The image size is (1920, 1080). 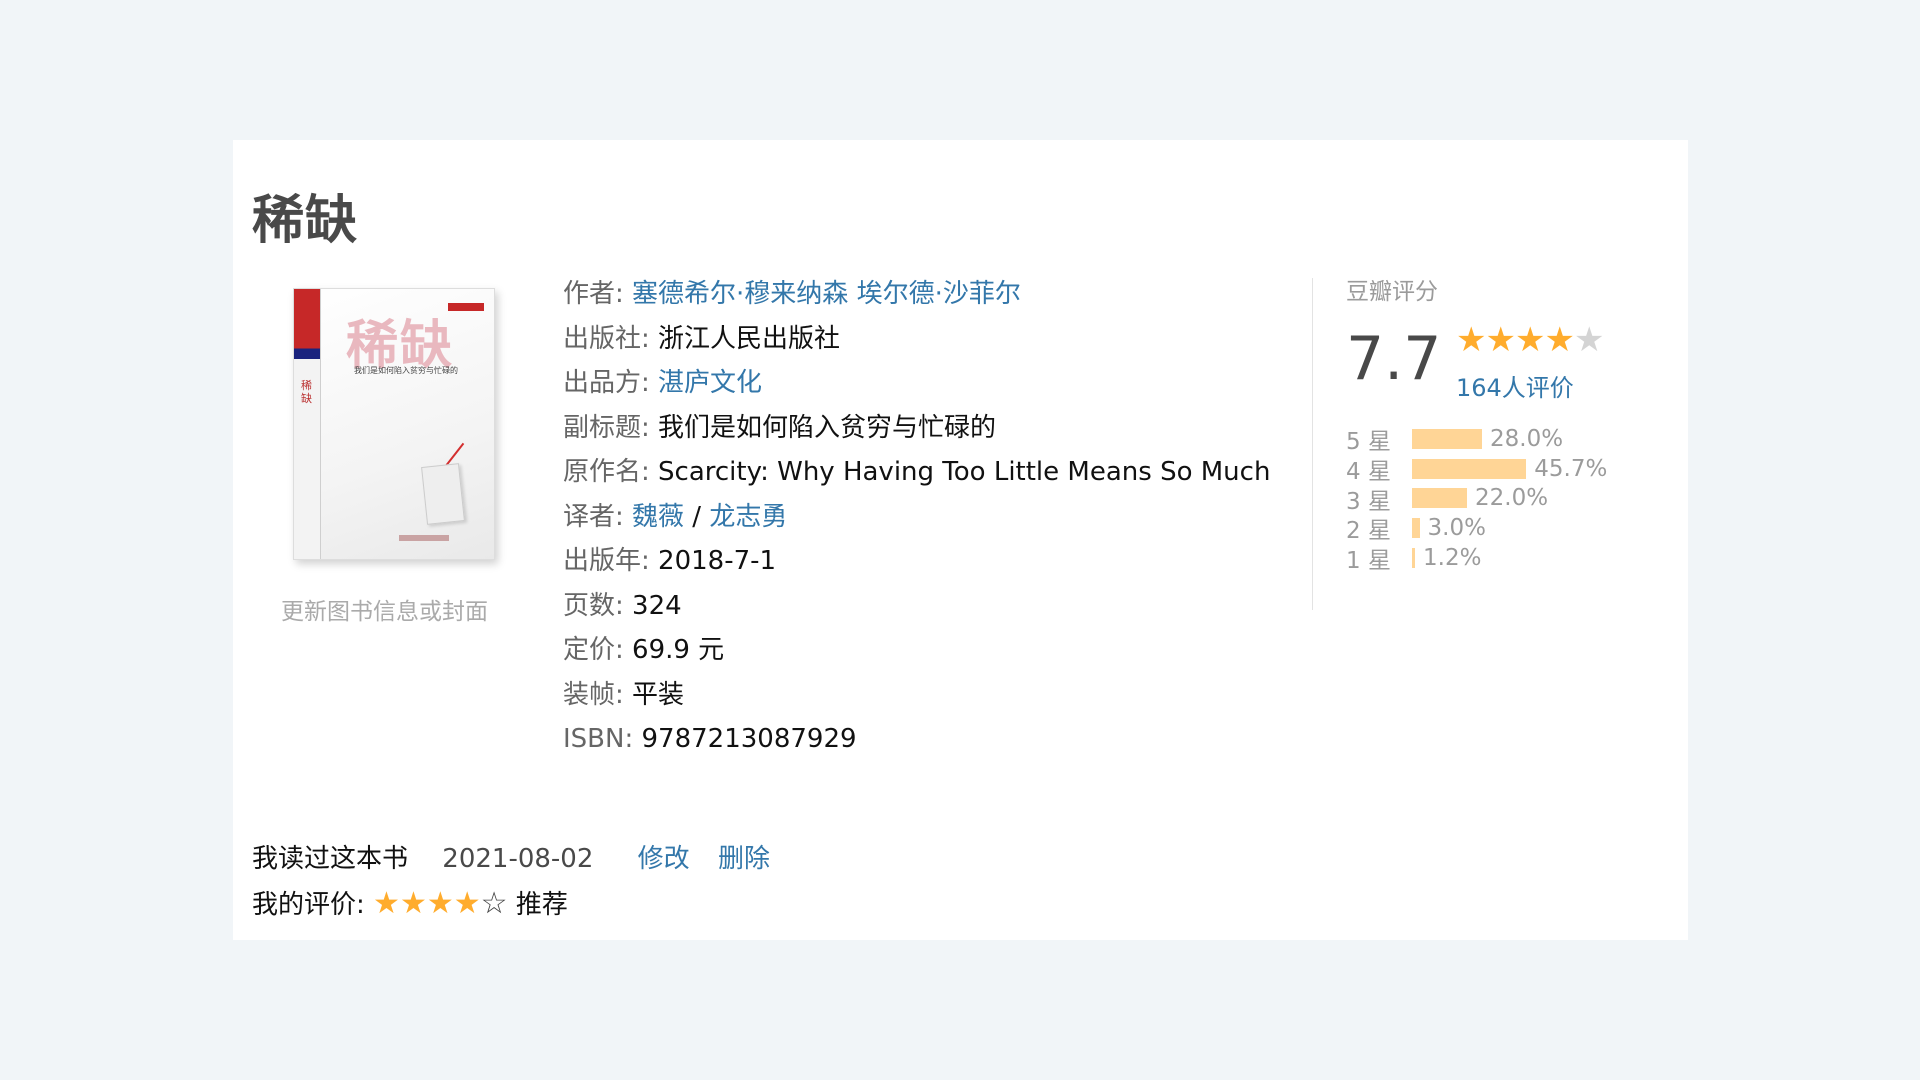 I want to click on info-author: 作者: 塞德希尔·穆来纳森 埃尔德·沙菲尔, so click(x=916, y=294).